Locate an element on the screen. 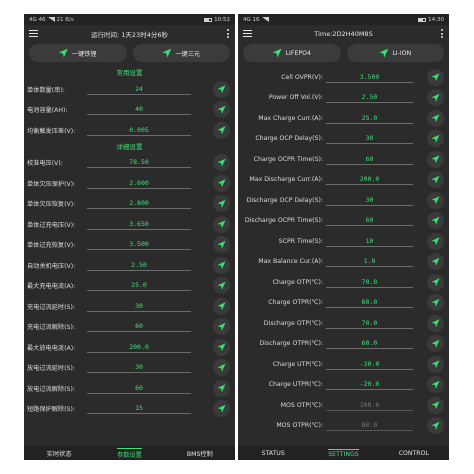 Image resolution: width=474 pixels, height=474 pixels. preset-lifepo4-button: LIFEPO4 is located at coordinates (292, 53).